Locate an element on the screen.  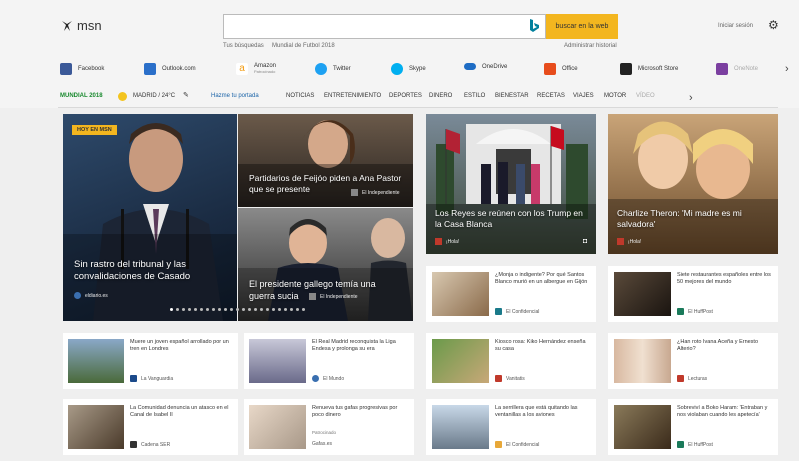
nav-dinero: DINERO is located at coordinates (440, 96).